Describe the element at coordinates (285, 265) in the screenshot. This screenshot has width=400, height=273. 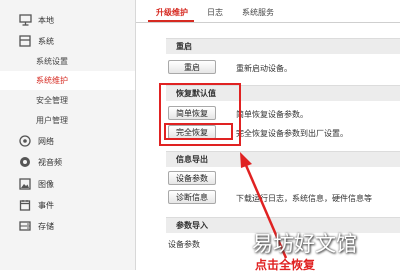
I see `annotation-text: 点击全恢复` at that location.